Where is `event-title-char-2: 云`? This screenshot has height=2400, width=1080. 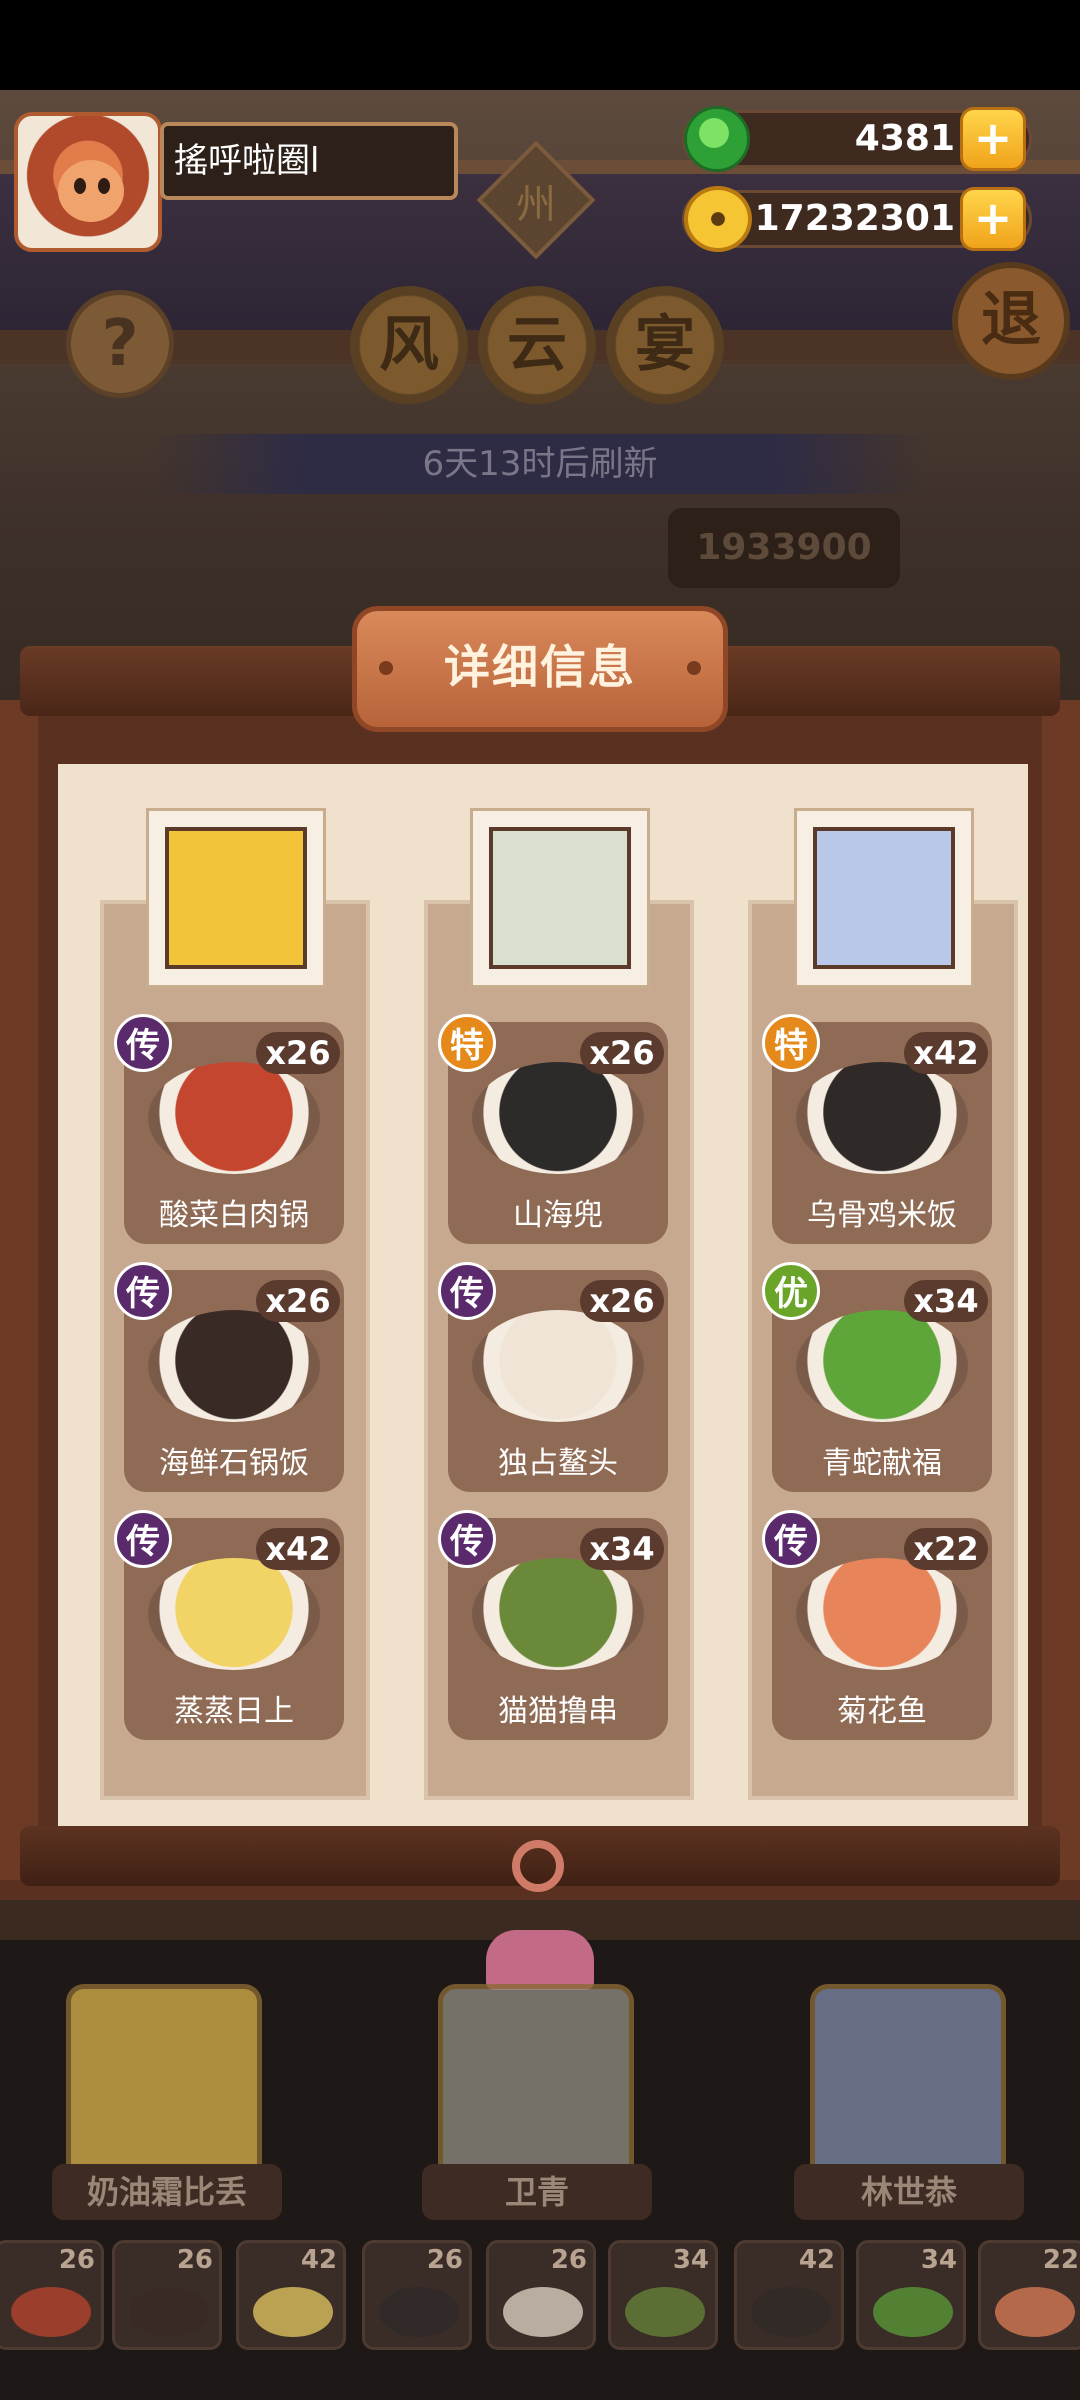
event-title-char-2: 云 is located at coordinates (537, 345).